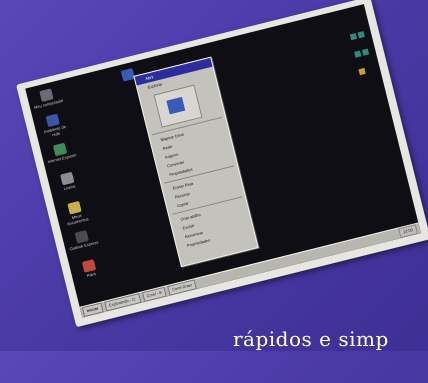 This screenshot has height=383, width=428. Describe the element at coordinates (128, 75) in the screenshot. I see `network-drive-icon` at that location.